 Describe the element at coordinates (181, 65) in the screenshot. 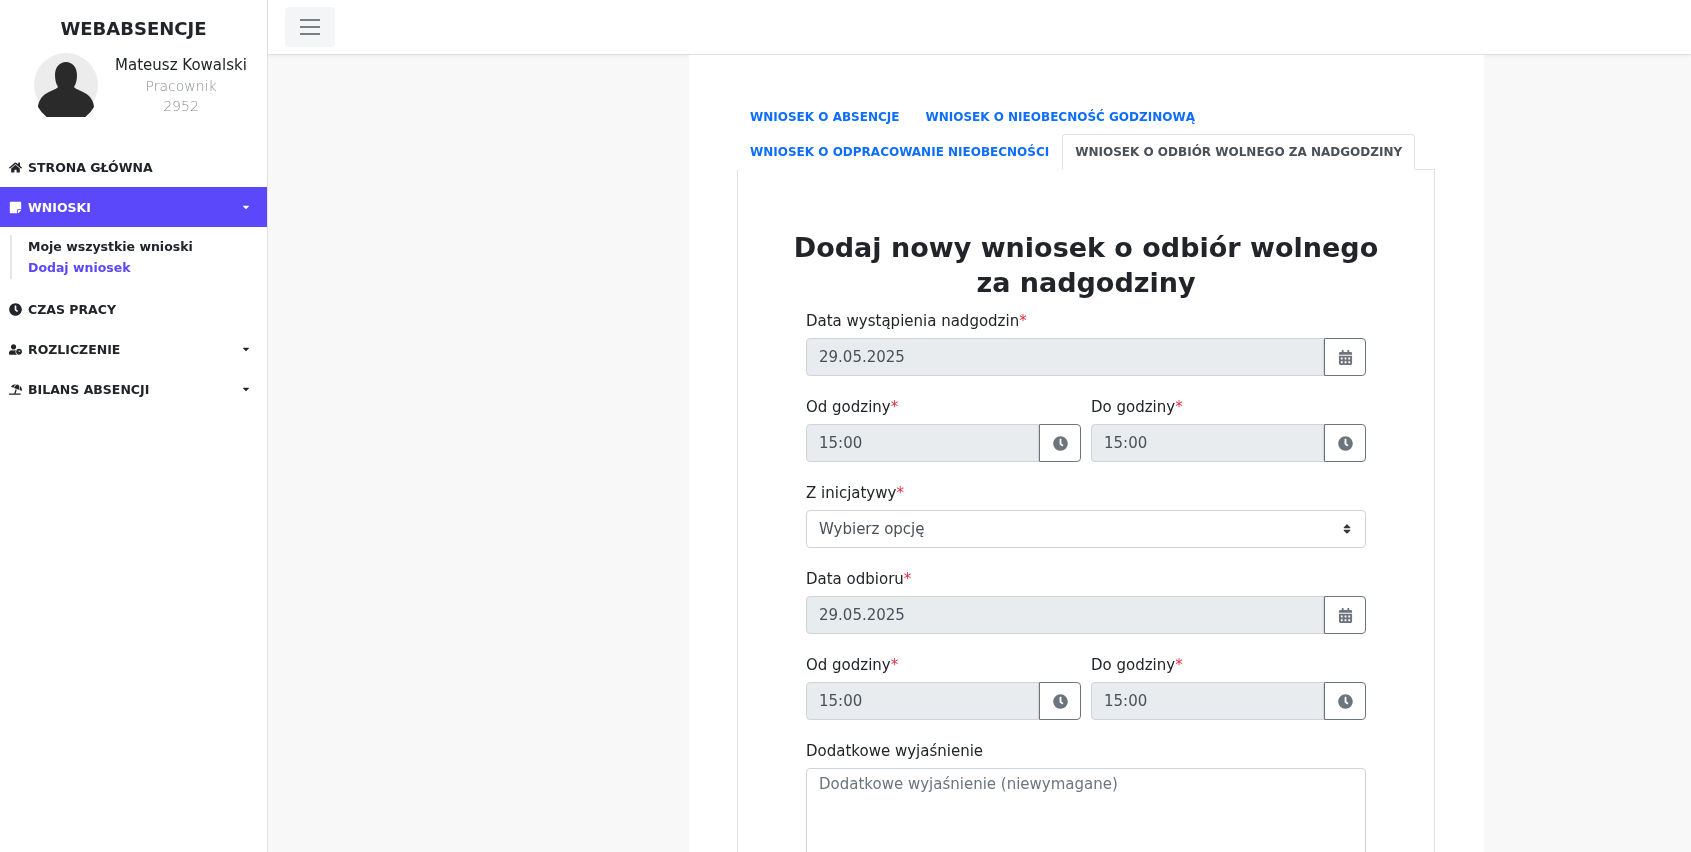

I see `user-name: Mateusz Kowalski` at that location.